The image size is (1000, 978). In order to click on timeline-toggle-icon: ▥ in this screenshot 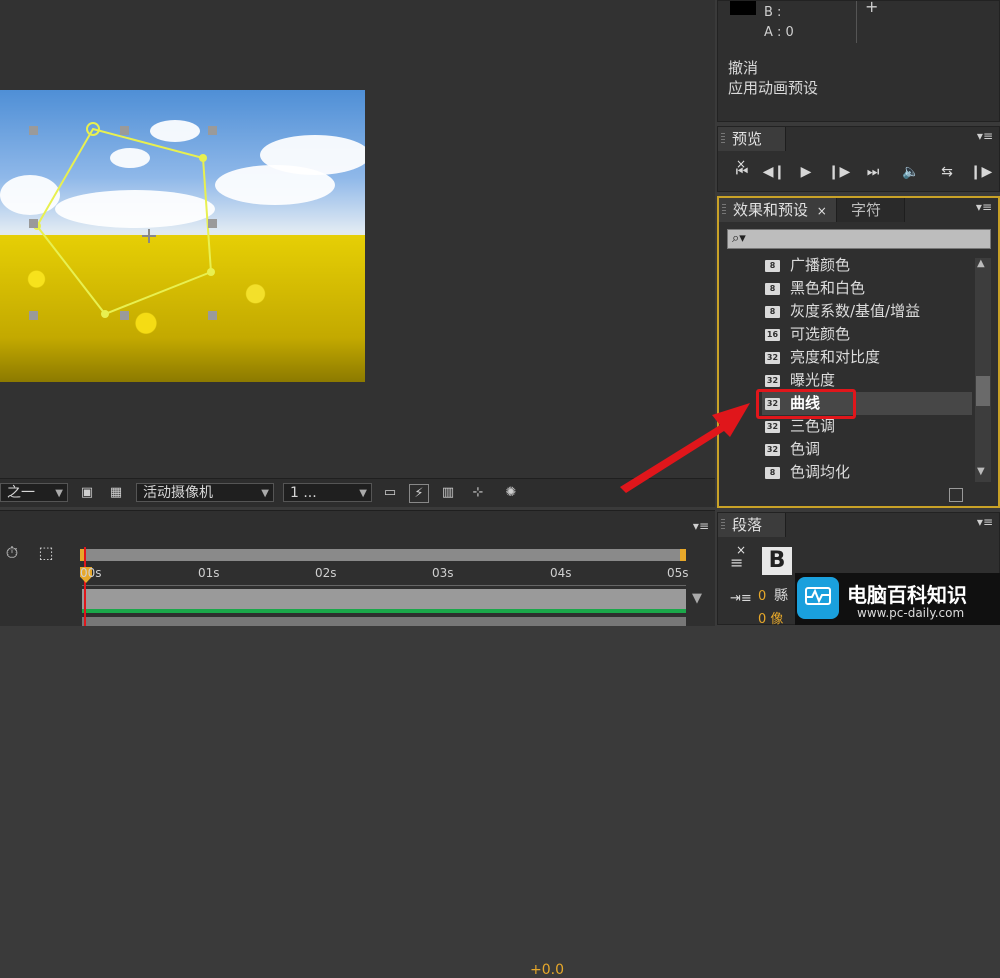, I will do `click(448, 492)`.